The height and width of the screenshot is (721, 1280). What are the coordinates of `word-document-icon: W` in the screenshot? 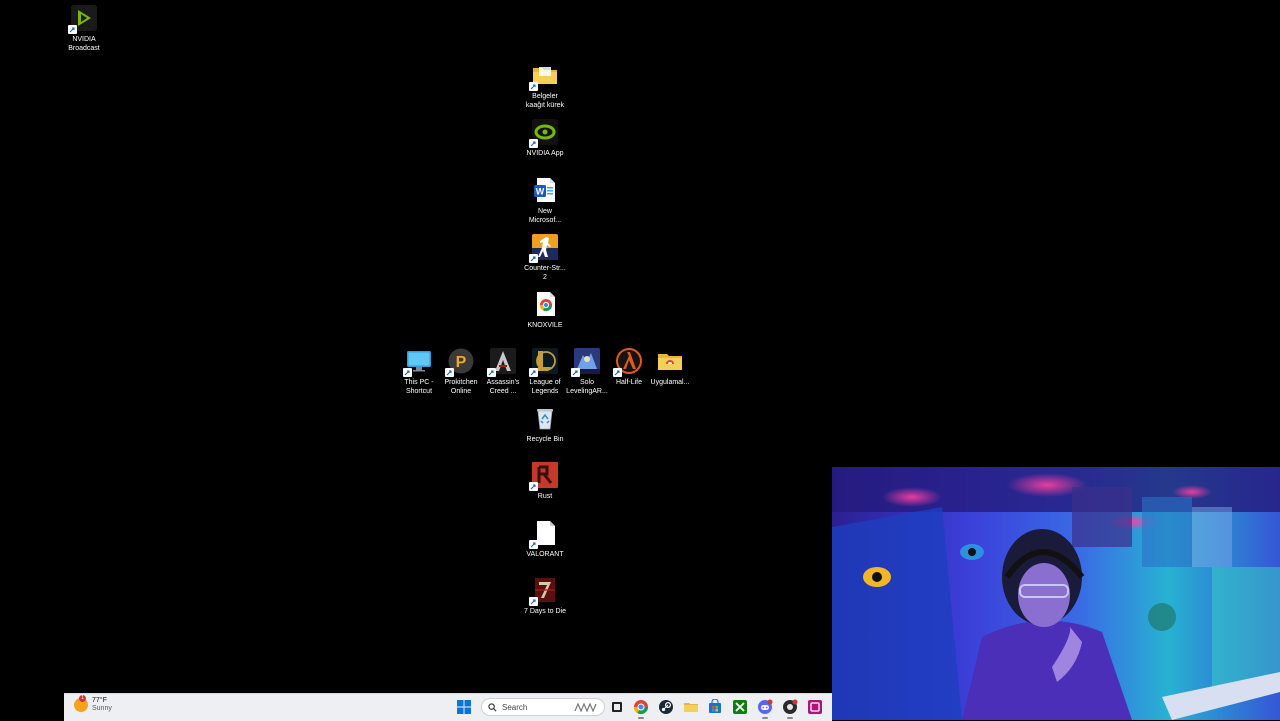 It's located at (545, 190).